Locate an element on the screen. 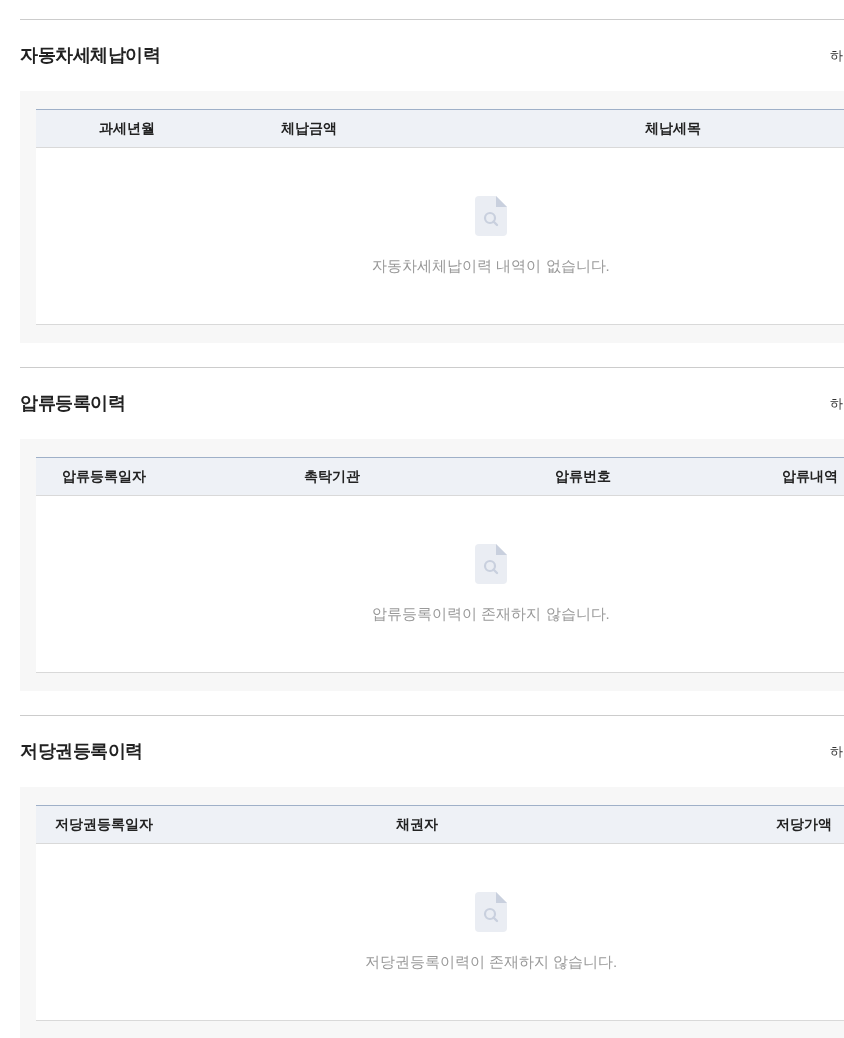 Image resolution: width=844 pixels, height=1038 pixels. column-header: 촉탁기관 is located at coordinates (332, 476).